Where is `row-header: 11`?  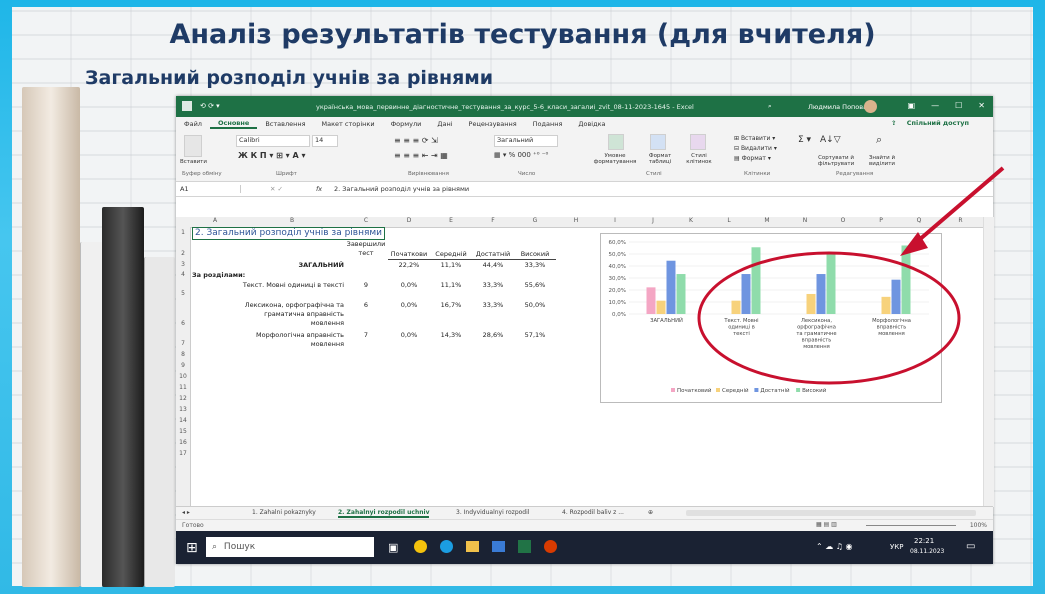 row-header: 11 is located at coordinates (183, 387).